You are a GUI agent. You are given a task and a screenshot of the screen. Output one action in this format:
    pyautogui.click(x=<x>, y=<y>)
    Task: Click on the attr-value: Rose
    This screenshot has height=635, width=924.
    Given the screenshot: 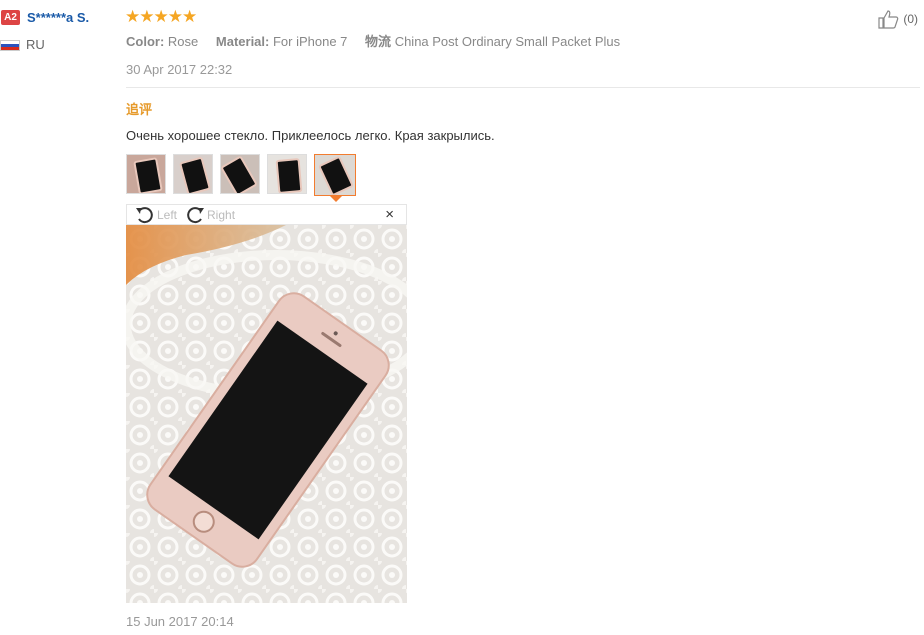 What is the action you would take?
    pyautogui.click(x=183, y=41)
    